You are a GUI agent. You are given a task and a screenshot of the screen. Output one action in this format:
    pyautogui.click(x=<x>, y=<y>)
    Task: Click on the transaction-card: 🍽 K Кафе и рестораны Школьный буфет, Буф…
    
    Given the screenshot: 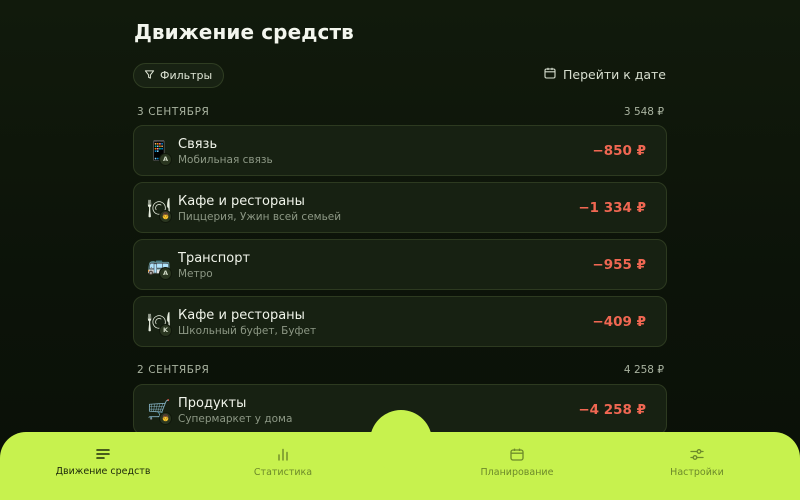 What is the action you would take?
    pyautogui.click(x=400, y=321)
    